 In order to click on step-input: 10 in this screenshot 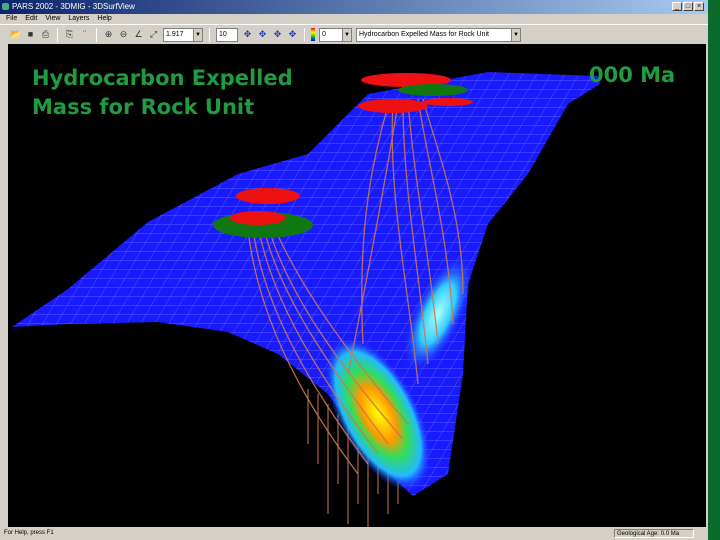, I will do `click(227, 34)`.